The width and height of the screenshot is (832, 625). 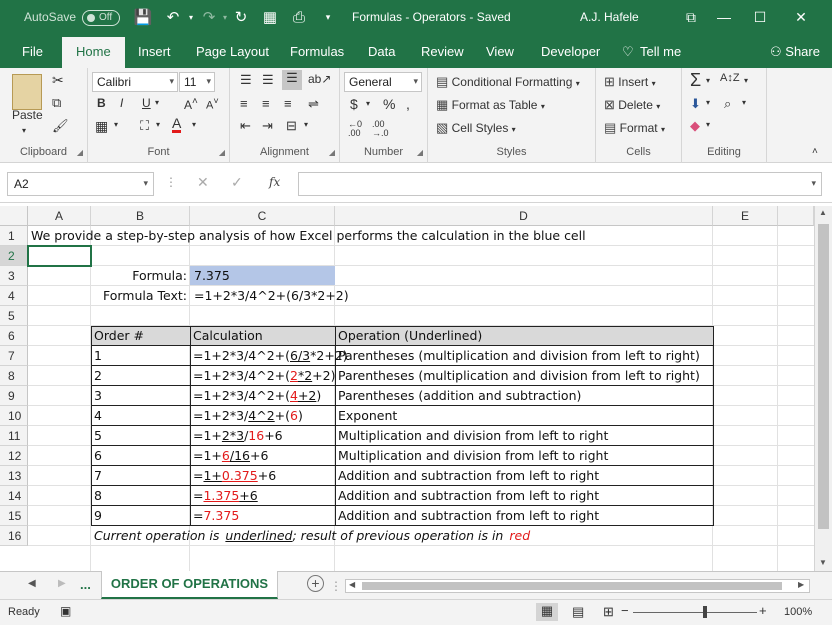 What do you see at coordinates (801, 584) in the screenshot?
I see `scroll-right-icon: ▶` at bounding box center [801, 584].